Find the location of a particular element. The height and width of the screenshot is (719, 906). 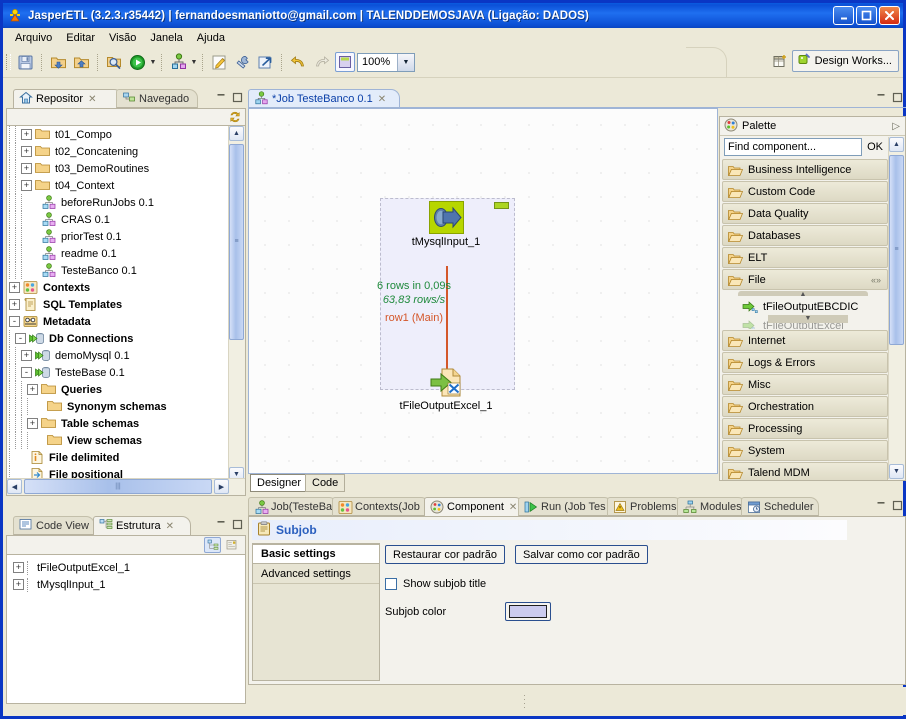

vtab-basic-settings: Basic settings is located at coordinates (316, 554).